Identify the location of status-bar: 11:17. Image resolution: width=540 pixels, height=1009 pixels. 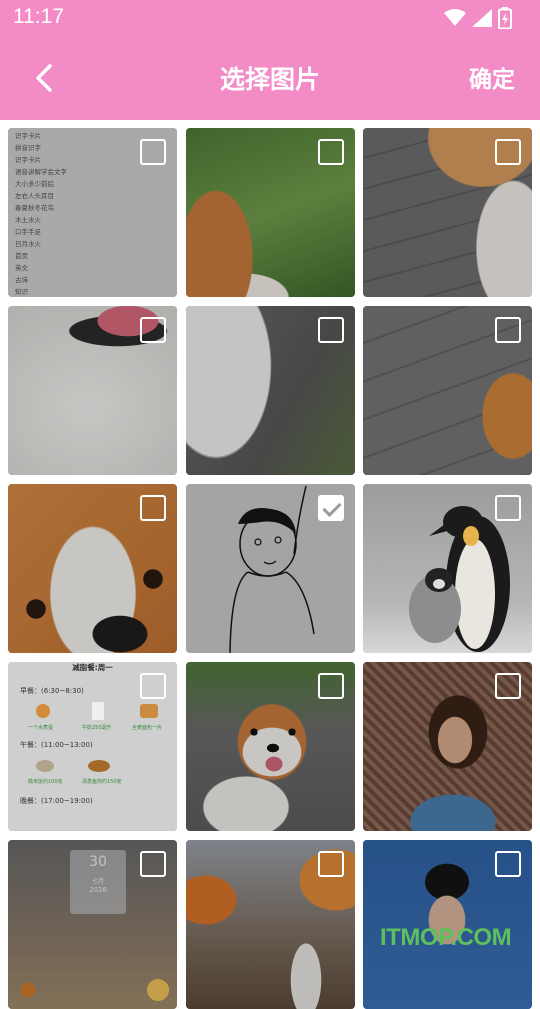
(270, 18).